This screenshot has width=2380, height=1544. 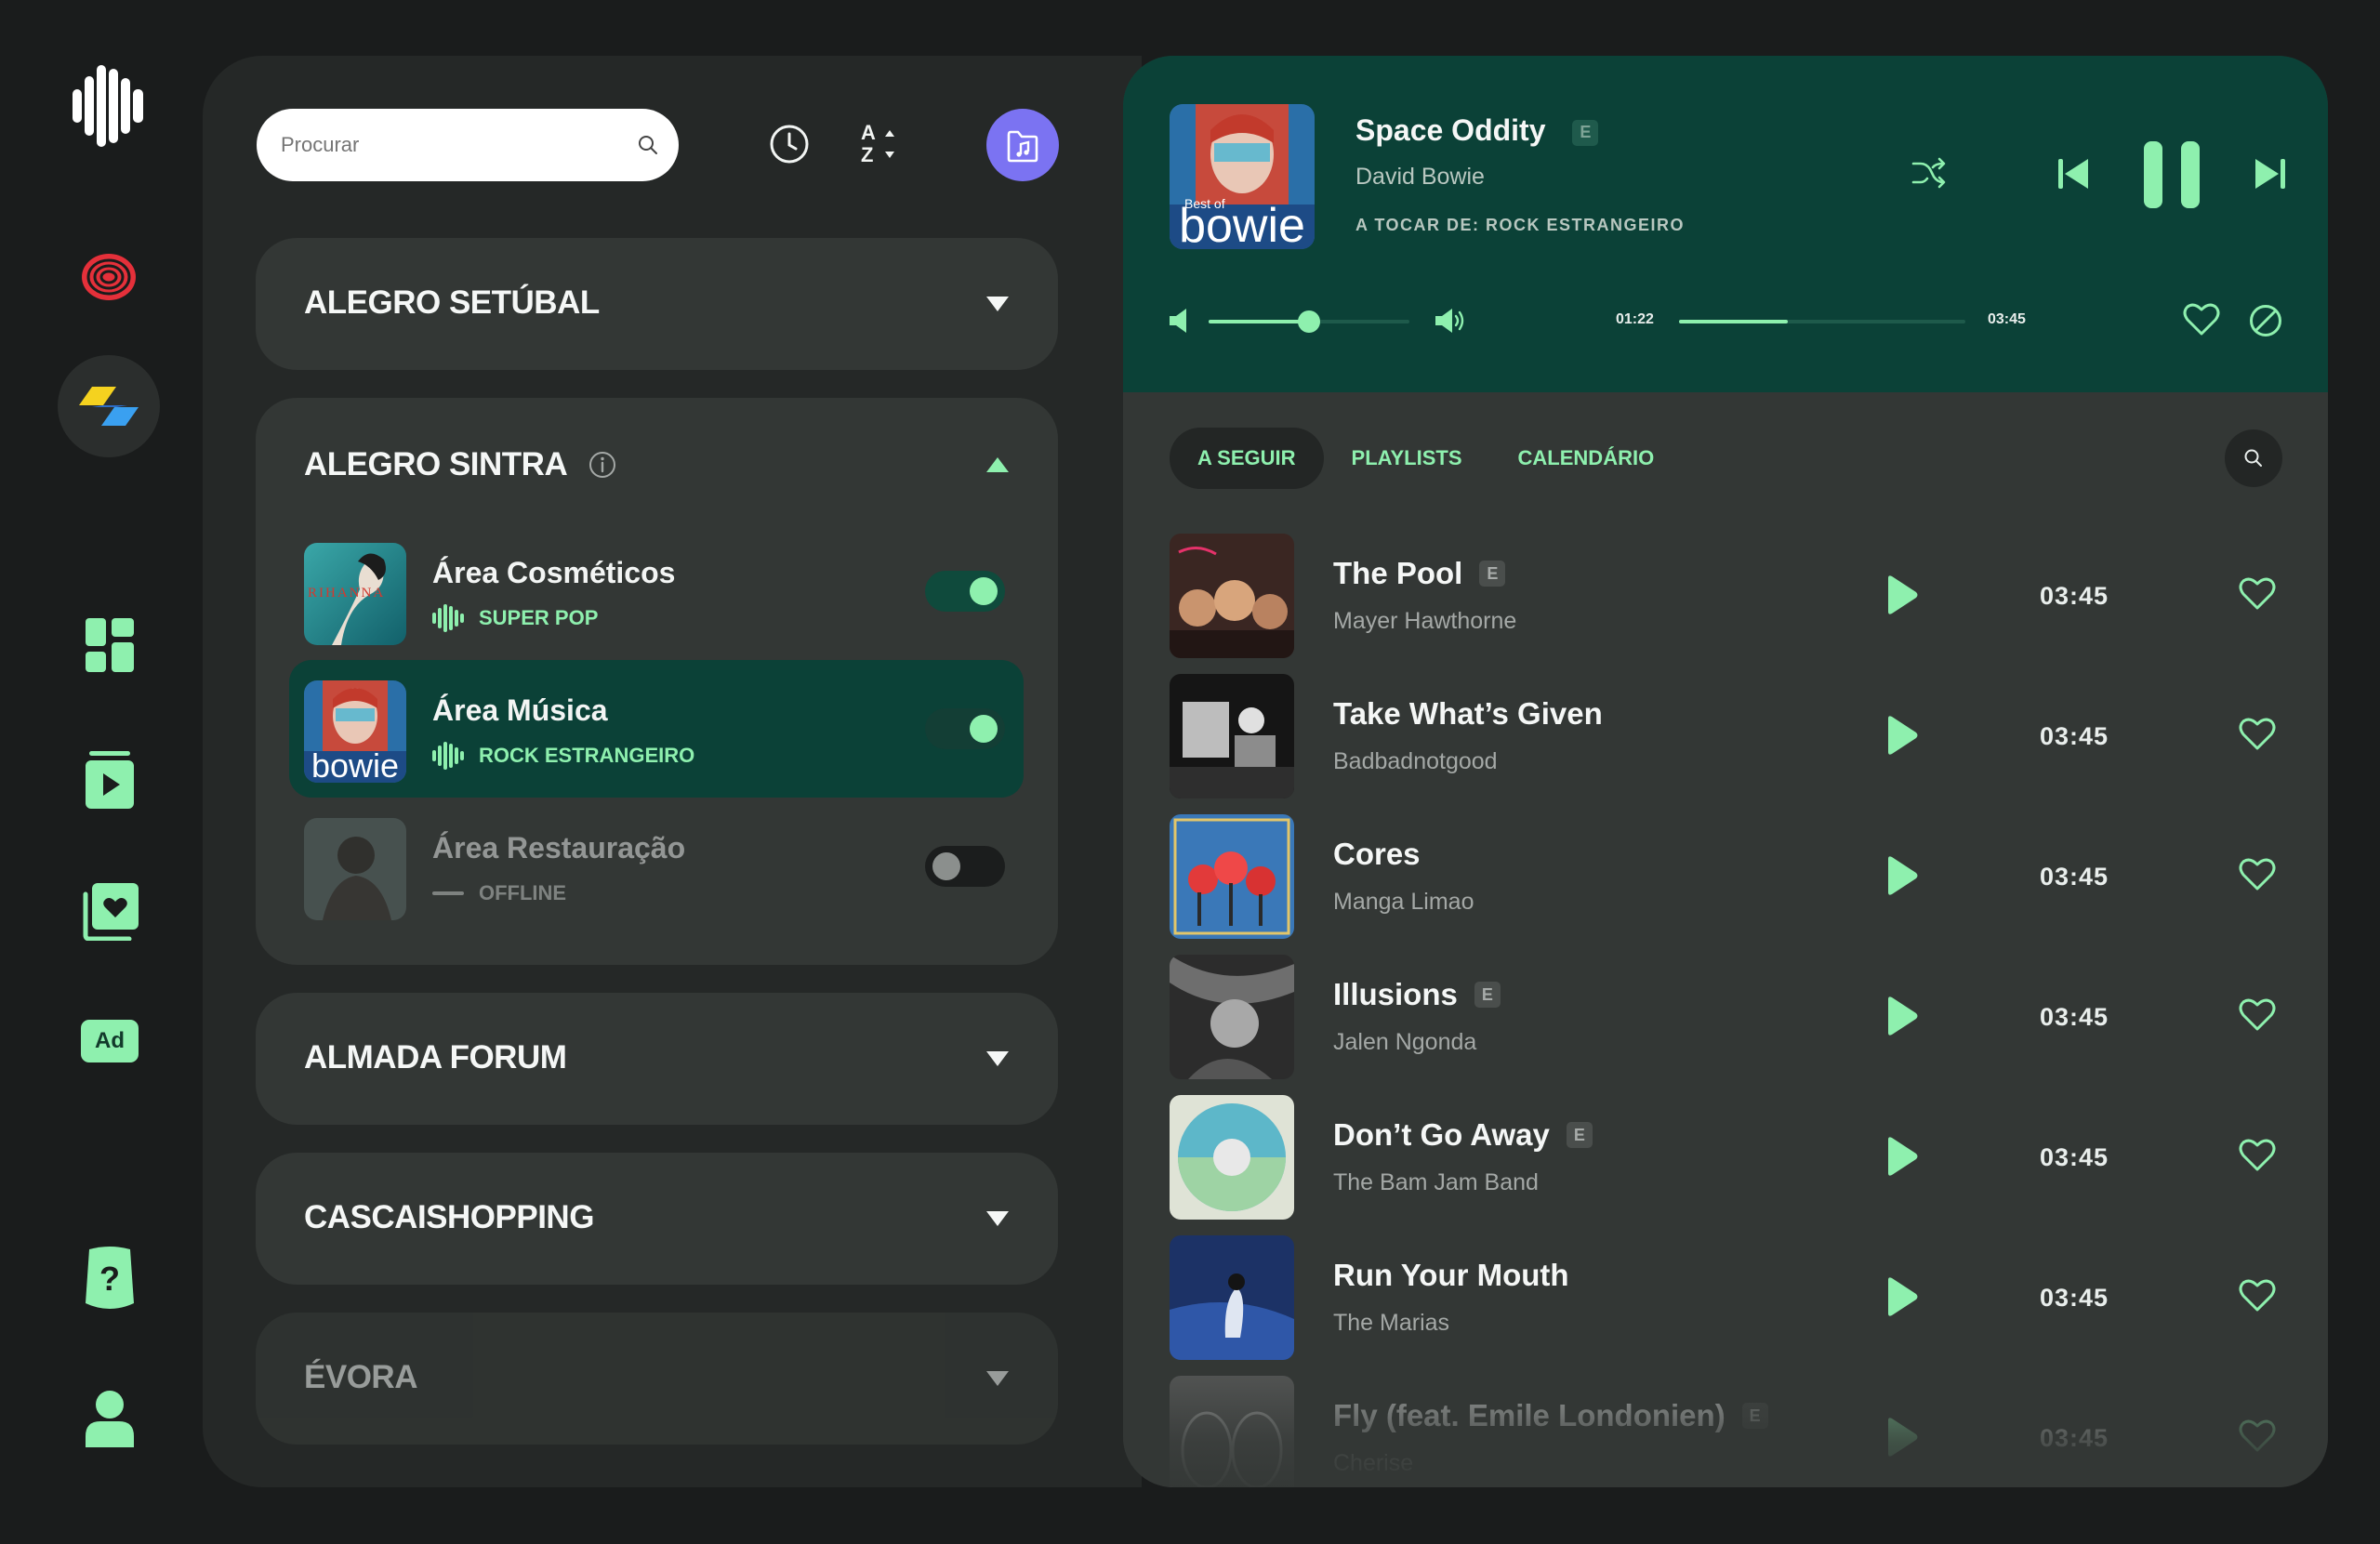 What do you see at coordinates (997, 1219) in the screenshot?
I see `chevron-down-icon` at bounding box center [997, 1219].